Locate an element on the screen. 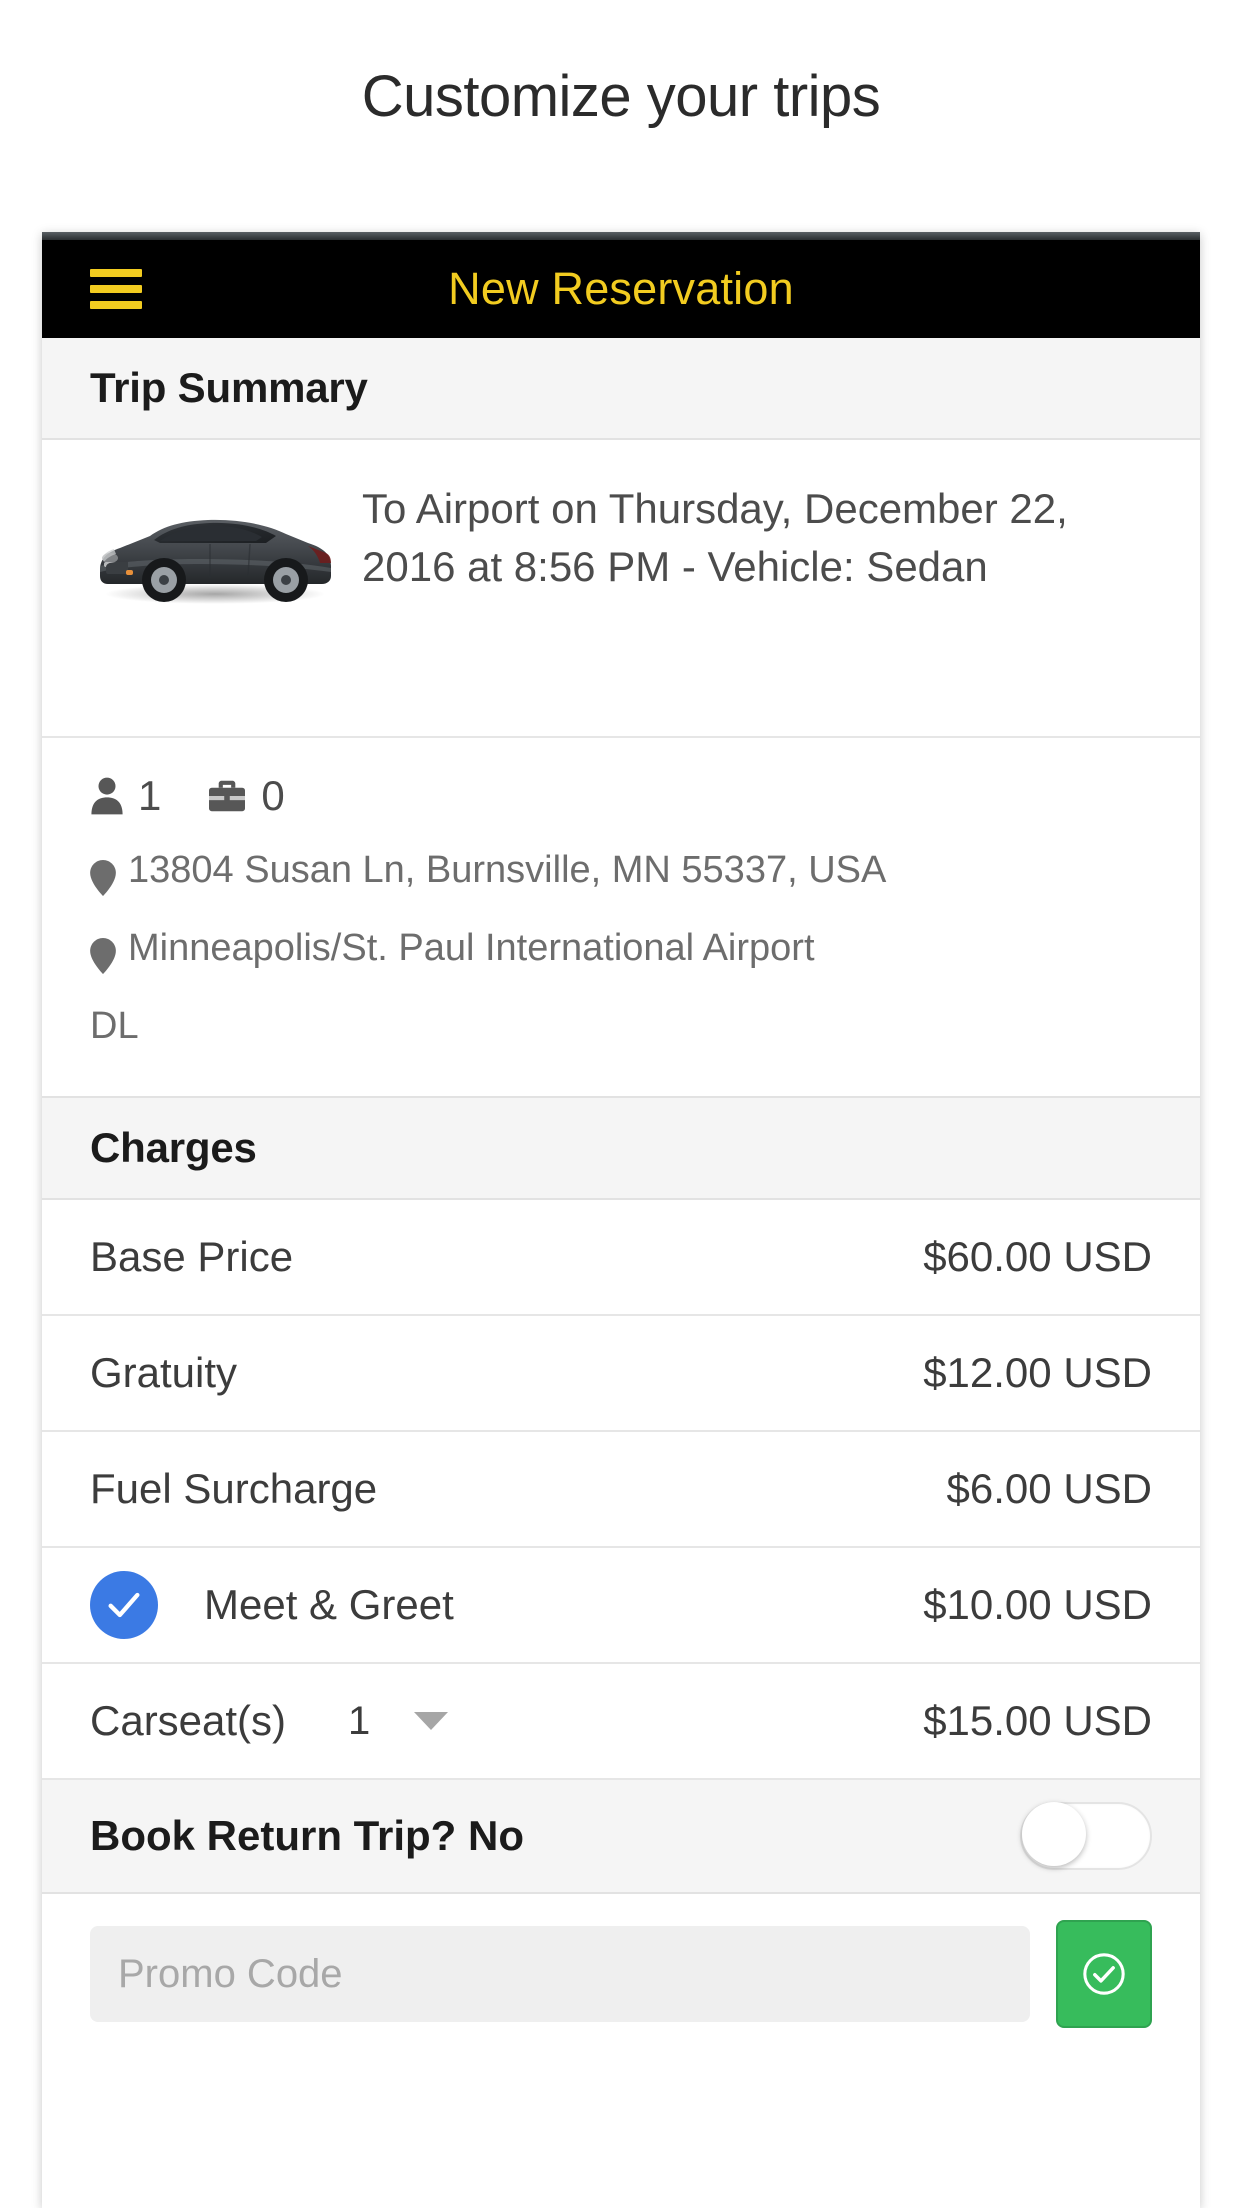 The height and width of the screenshot is (2208, 1242). page-title: Customize your trips is located at coordinates (621, 96).